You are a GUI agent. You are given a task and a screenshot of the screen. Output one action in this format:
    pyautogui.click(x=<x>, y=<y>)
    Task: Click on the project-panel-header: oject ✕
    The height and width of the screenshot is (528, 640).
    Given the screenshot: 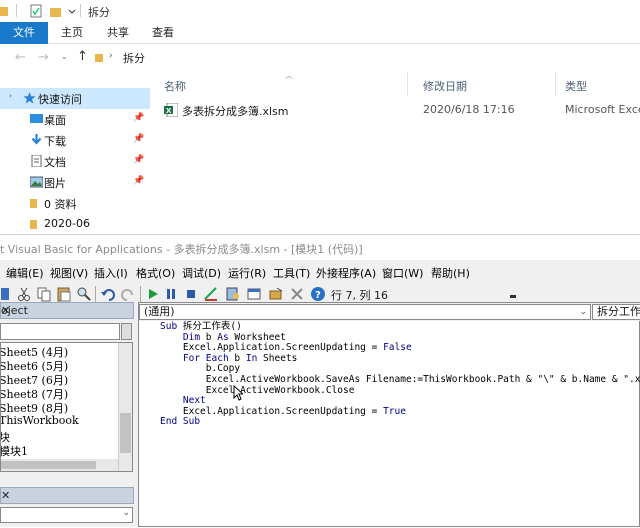 What is the action you would take?
    pyautogui.click(x=67, y=310)
    